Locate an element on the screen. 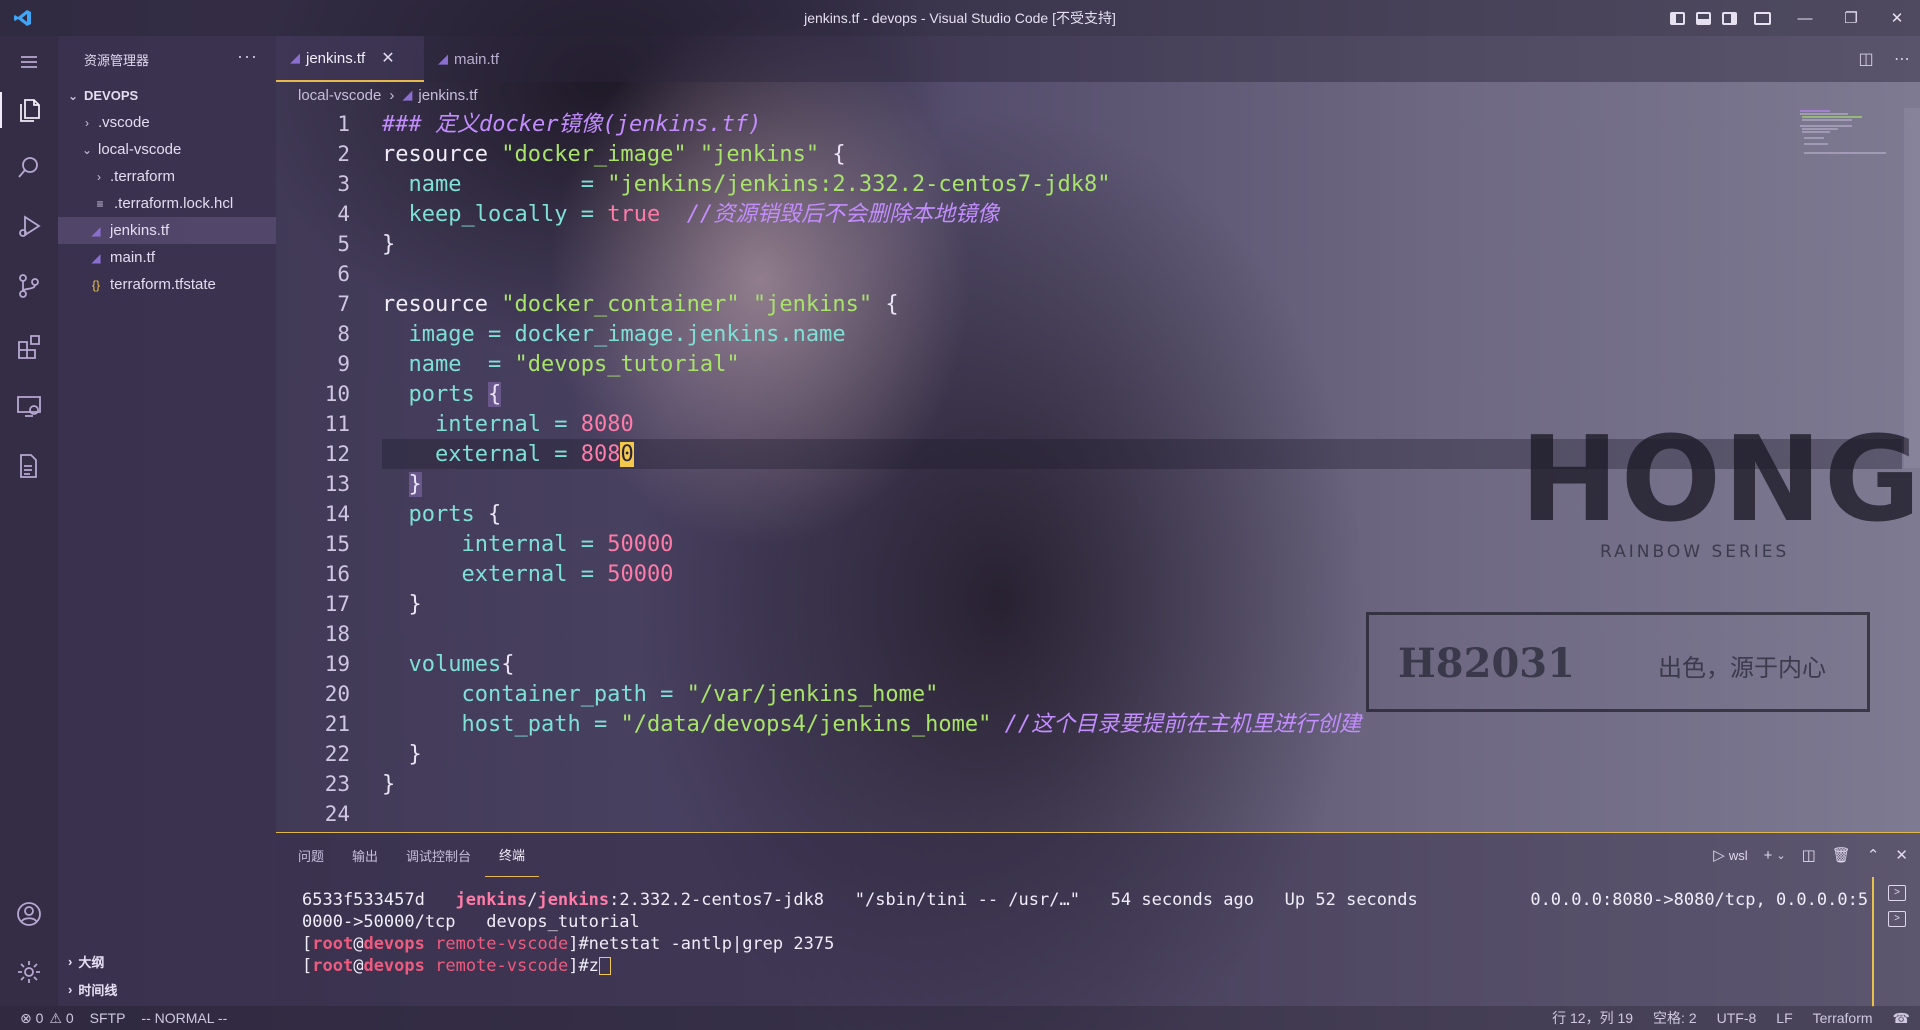 Image resolution: width=1920 pixels, height=1030 pixels. panel-tab-problems: 问题 is located at coordinates (311, 855).